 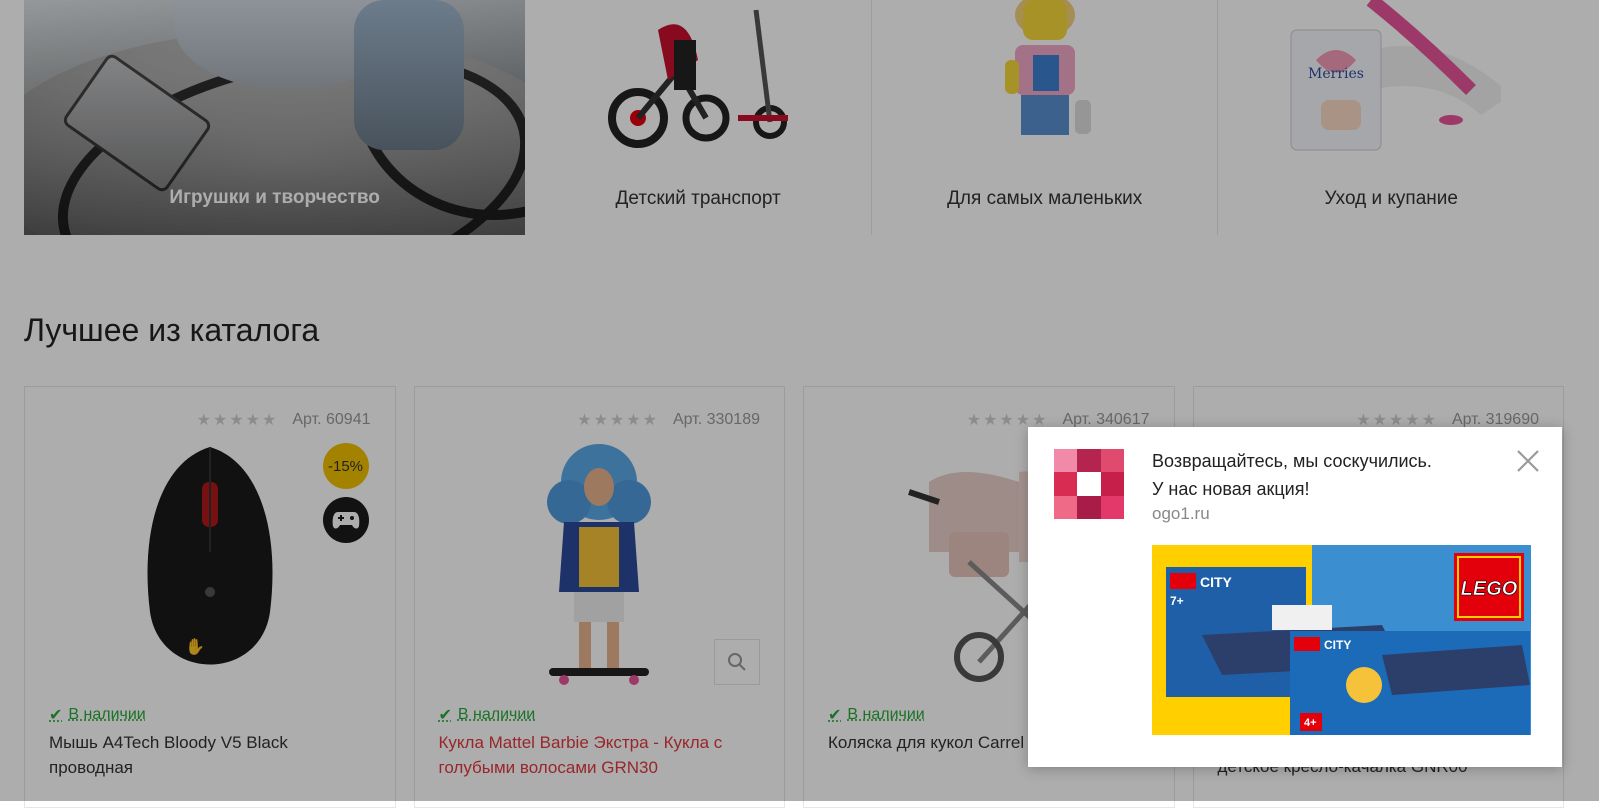 What do you see at coordinates (1181, 514) in the screenshot?
I see `popup-domain: ogo1.ru` at bounding box center [1181, 514].